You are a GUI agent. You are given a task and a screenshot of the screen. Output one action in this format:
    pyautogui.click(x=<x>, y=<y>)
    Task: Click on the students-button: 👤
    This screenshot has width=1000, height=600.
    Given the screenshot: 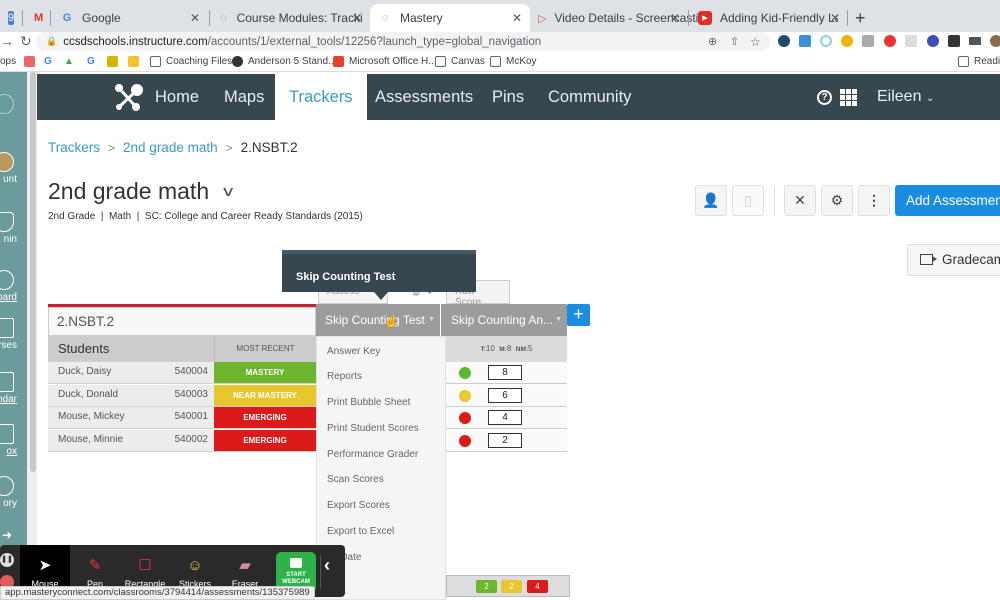 What is the action you would take?
    pyautogui.click(x=711, y=200)
    